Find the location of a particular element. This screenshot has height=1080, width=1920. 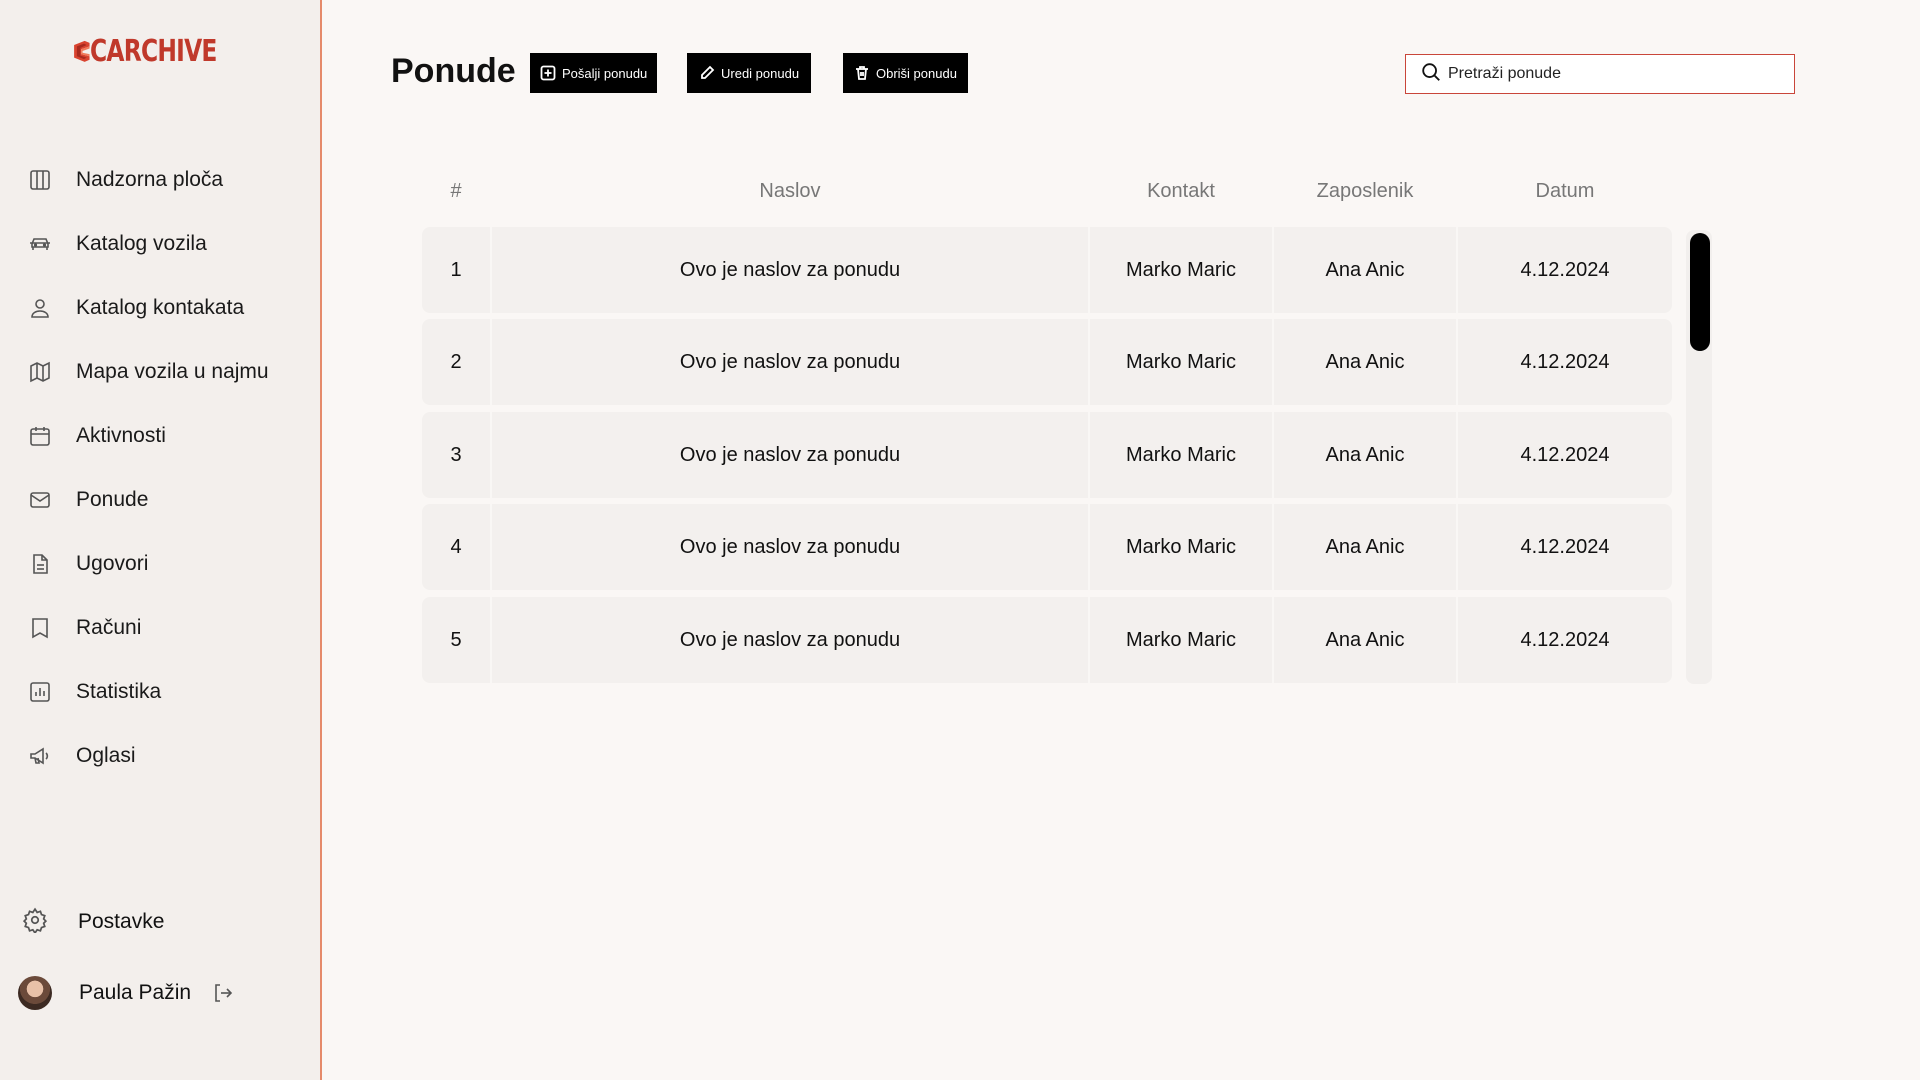

sidebar-item-label: Ugovori is located at coordinates (112, 563).